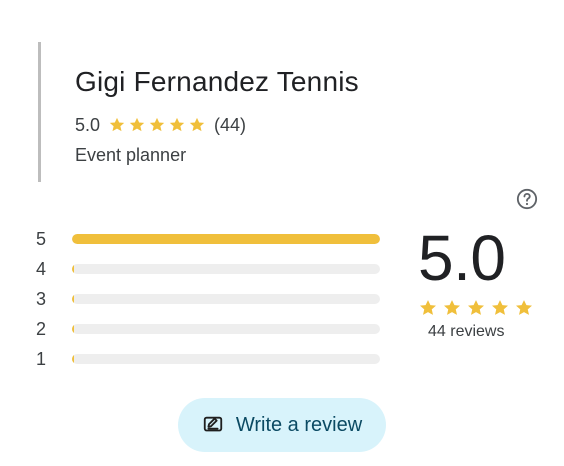 Image resolution: width=564 pixels, height=466 pixels. I want to click on rating-stars, so click(157, 125).